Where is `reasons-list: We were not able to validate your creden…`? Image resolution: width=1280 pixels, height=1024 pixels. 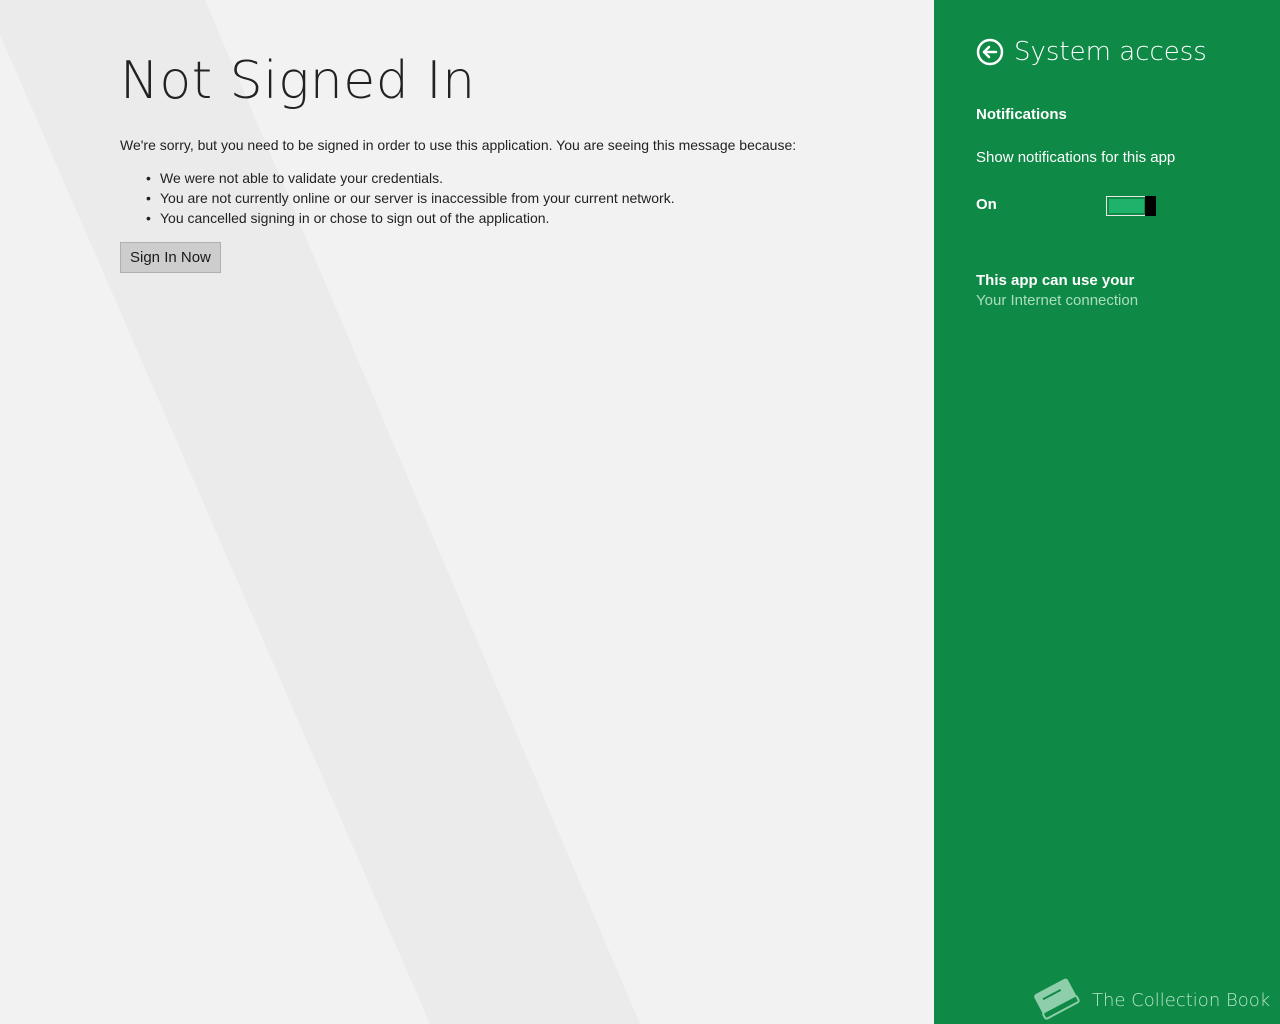 reasons-list: We were not able to validate your creden… is located at coordinates (510, 198).